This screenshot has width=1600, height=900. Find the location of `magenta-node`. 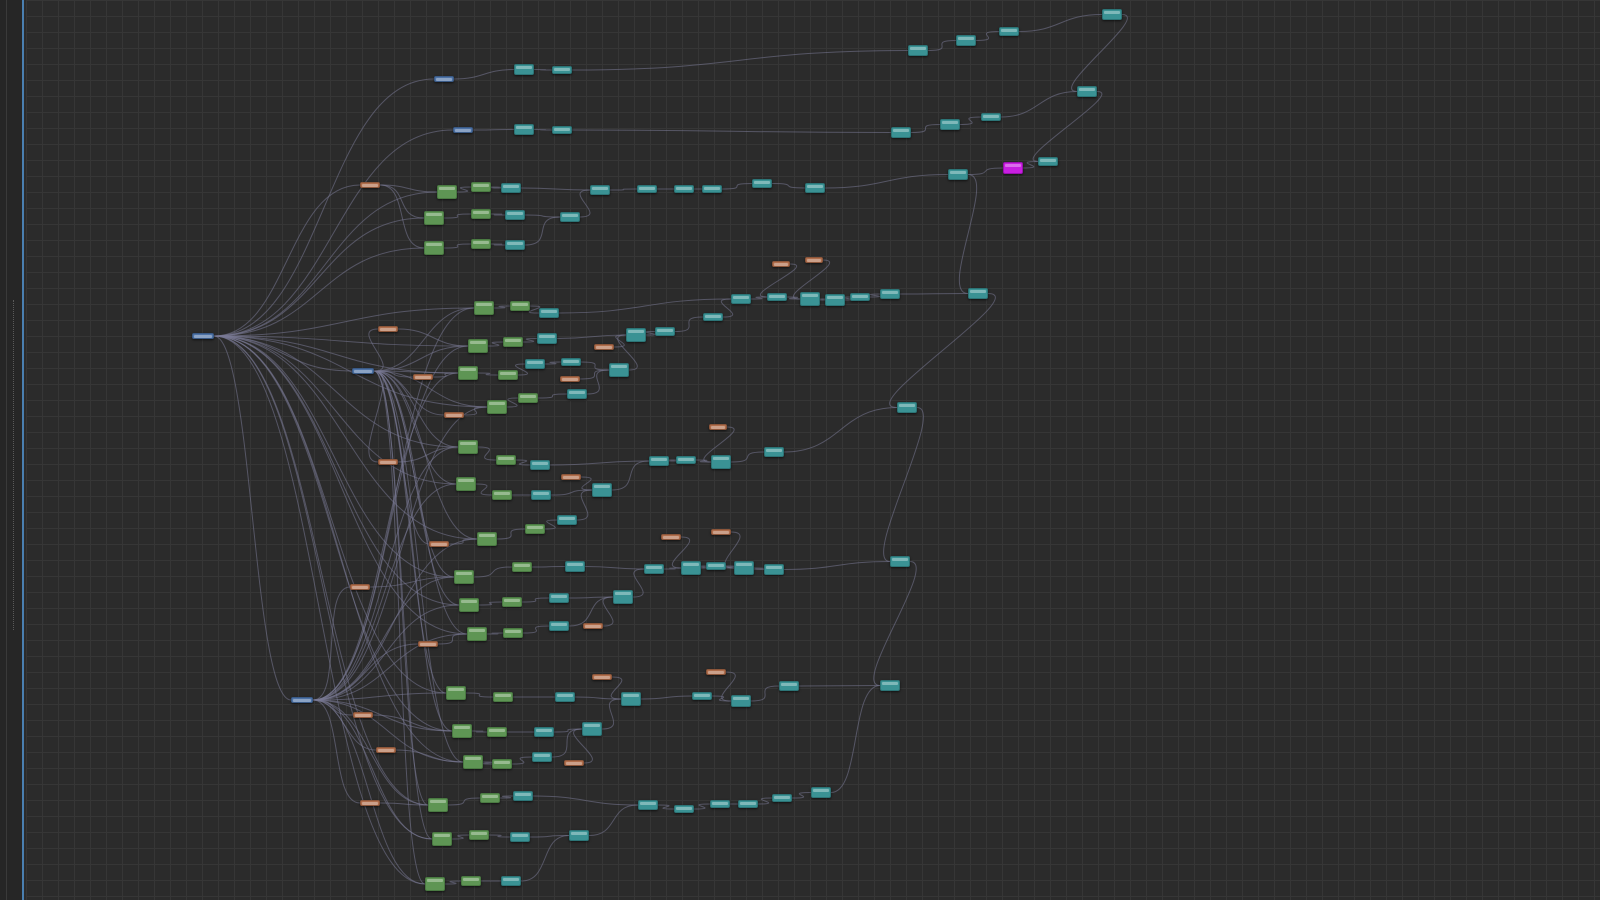

magenta-node is located at coordinates (1013, 168).